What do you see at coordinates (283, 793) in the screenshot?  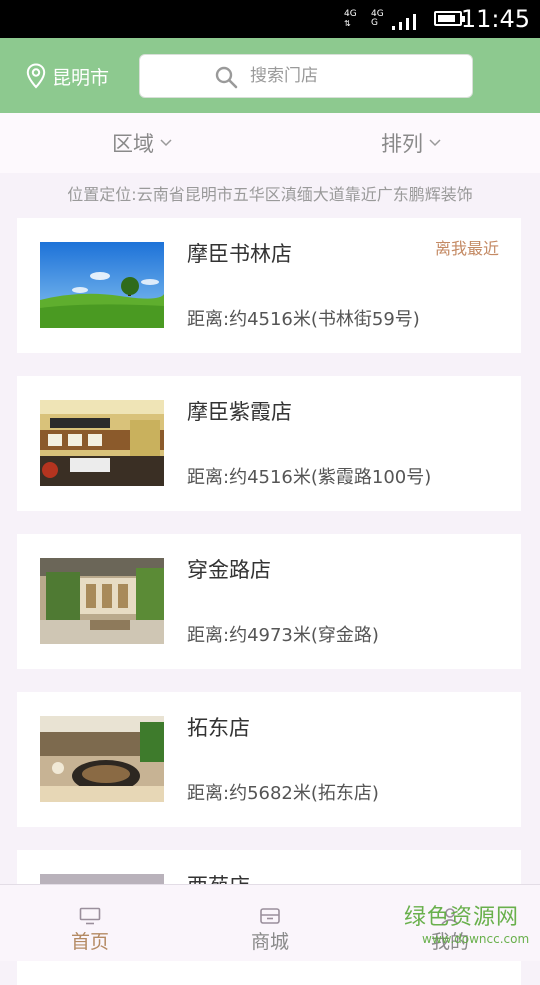 I see `store-distance: 距离:约5682米(拓东店)` at bounding box center [283, 793].